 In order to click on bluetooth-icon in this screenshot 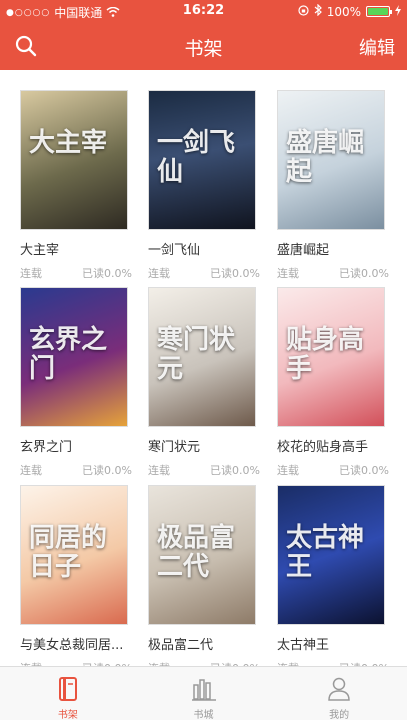, I will do `click(318, 11)`.